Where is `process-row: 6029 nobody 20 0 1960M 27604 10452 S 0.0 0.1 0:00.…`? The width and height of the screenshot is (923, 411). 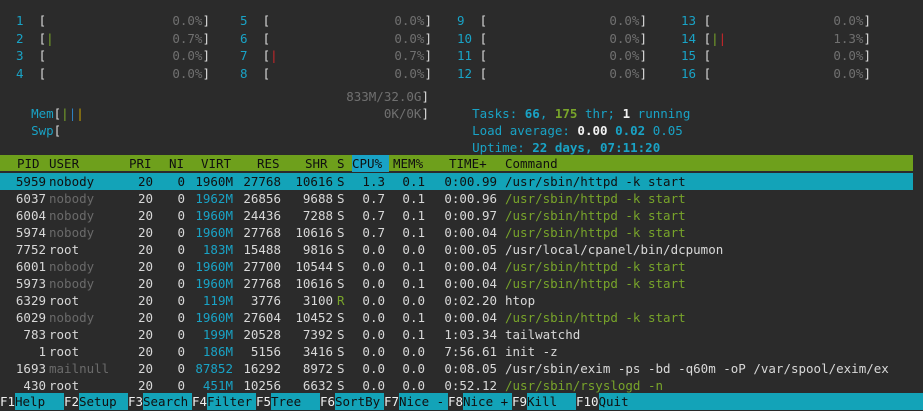
process-row: 6029 nobody 20 0 1960M 27604 10452 S 0.0 0.1 0:00.… is located at coordinates (456, 317).